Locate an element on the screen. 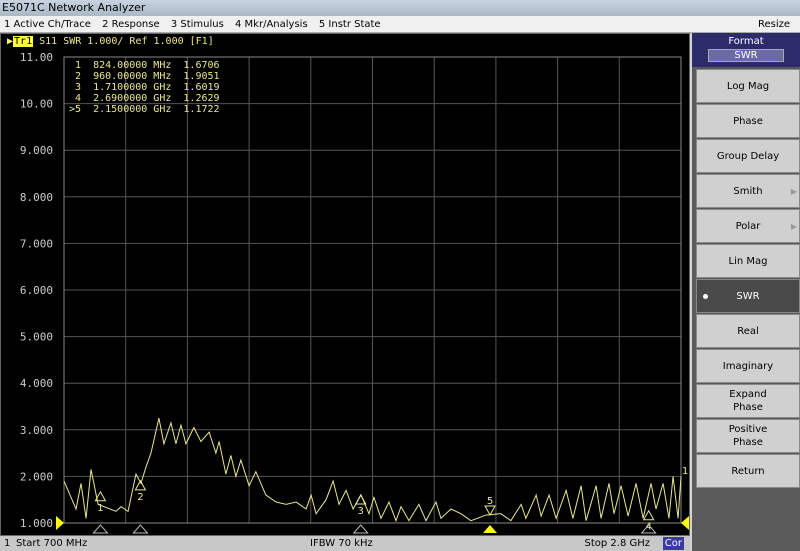 This screenshot has height=551, width=800. marker-frequency: 824.00000 MHz is located at coordinates (138, 65).